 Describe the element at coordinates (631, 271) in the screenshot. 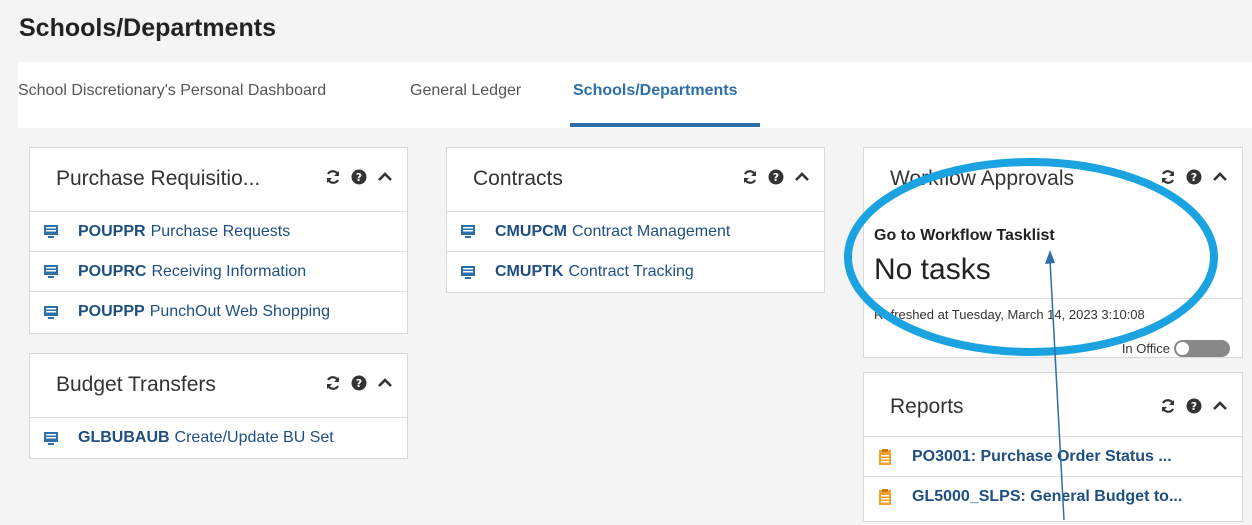

I see `program-description: Contract Tracking` at that location.